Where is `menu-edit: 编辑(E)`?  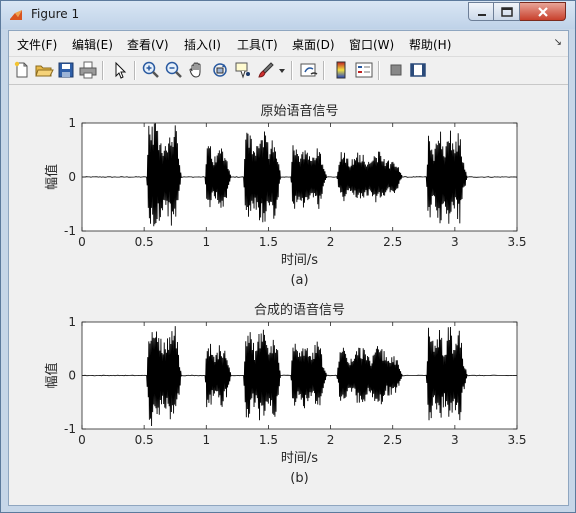
menu-edit: 编辑(E) is located at coordinates (92, 44).